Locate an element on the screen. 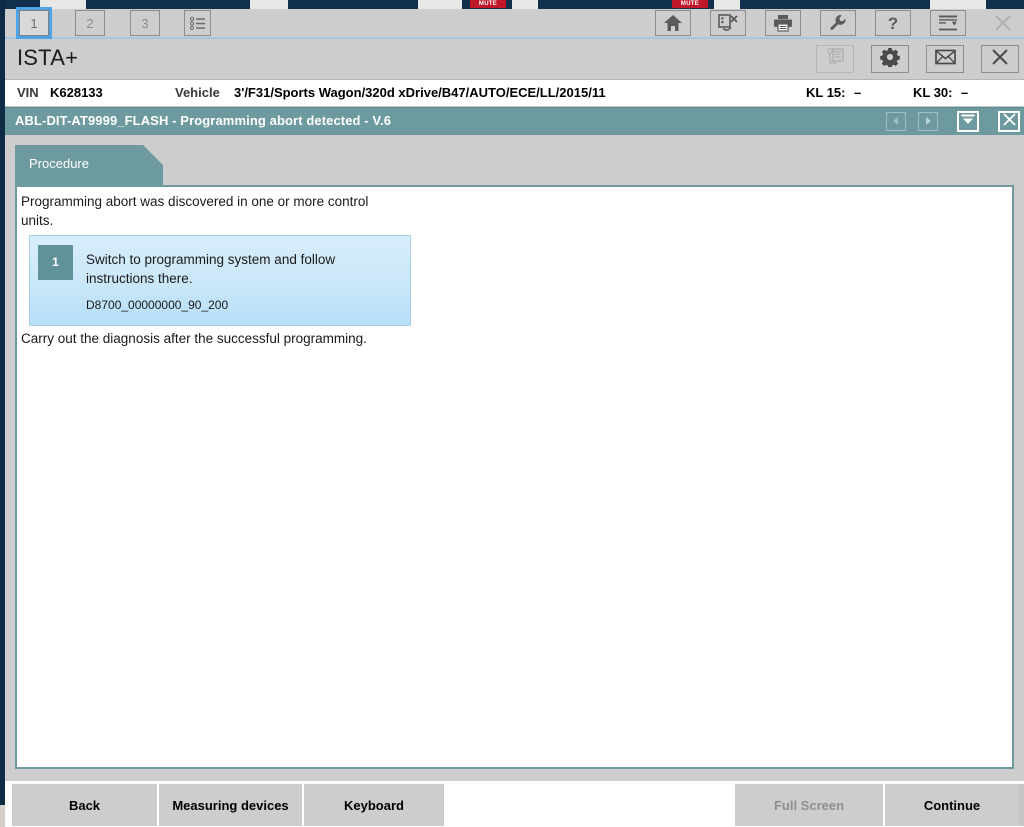 This screenshot has height=827, width=1024. session-tab-2-label: 2 is located at coordinates (90, 23).